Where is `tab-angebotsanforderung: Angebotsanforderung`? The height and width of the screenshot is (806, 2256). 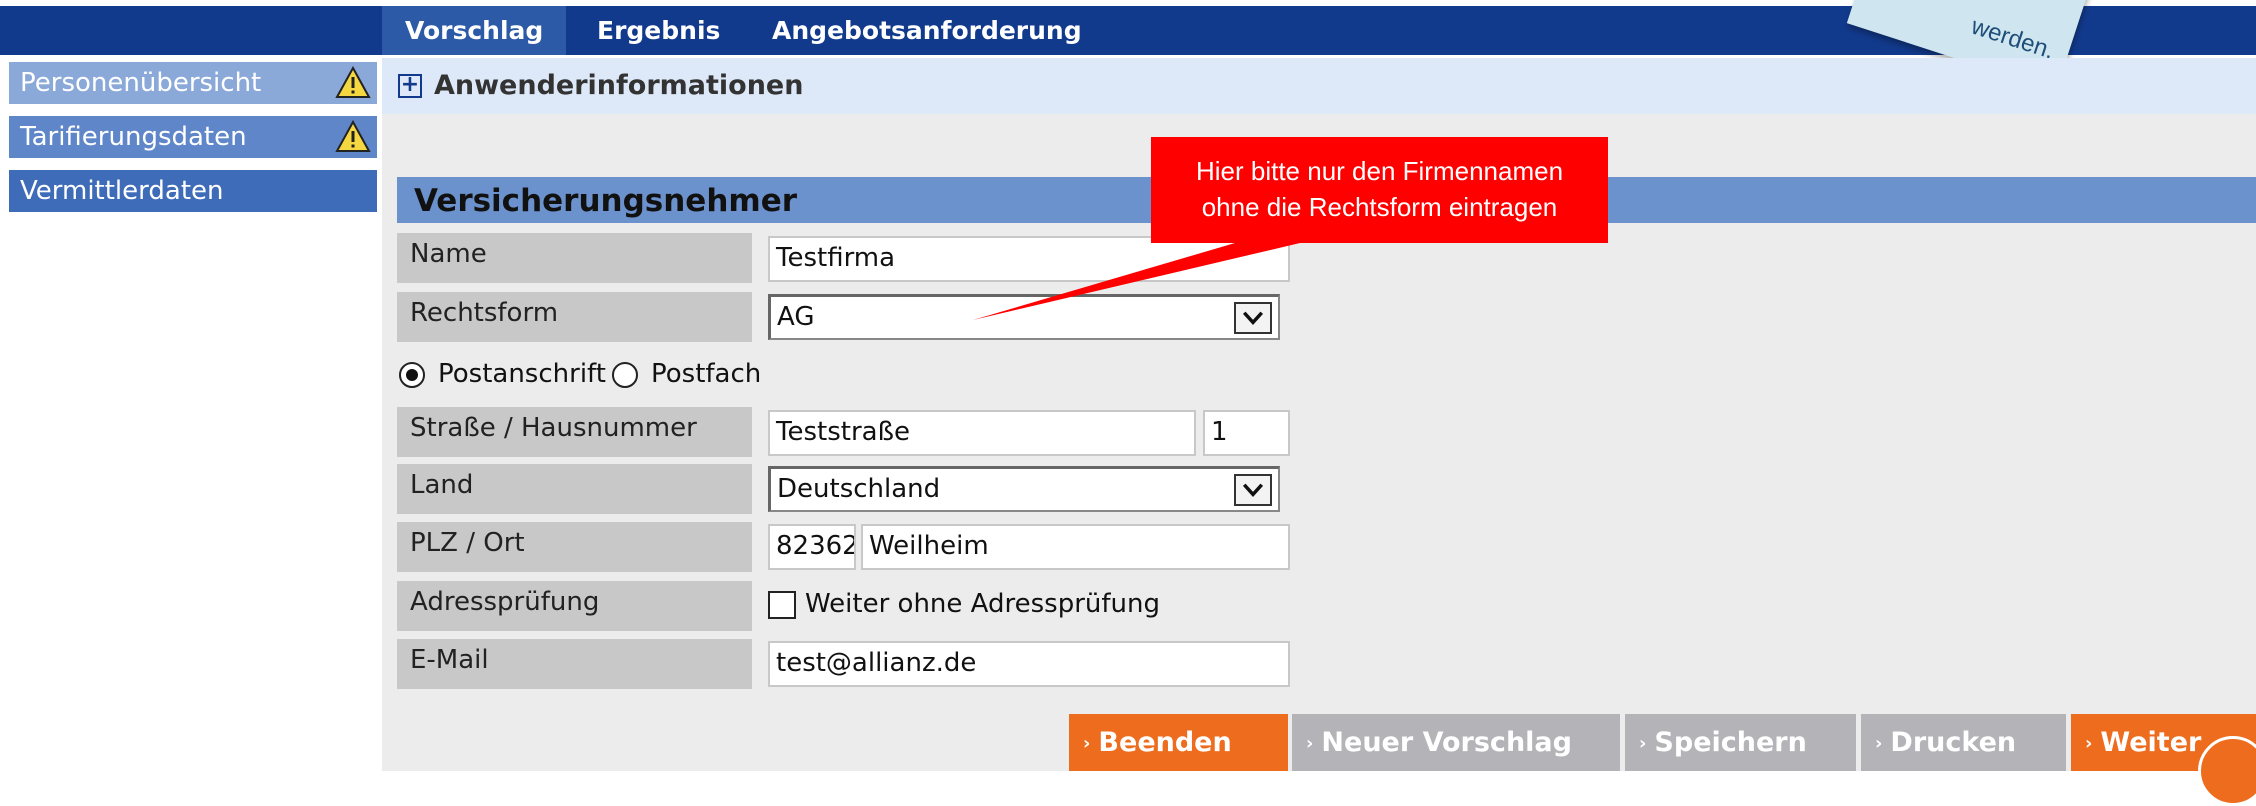 tab-angebotsanforderung: Angebotsanforderung is located at coordinates (927, 30).